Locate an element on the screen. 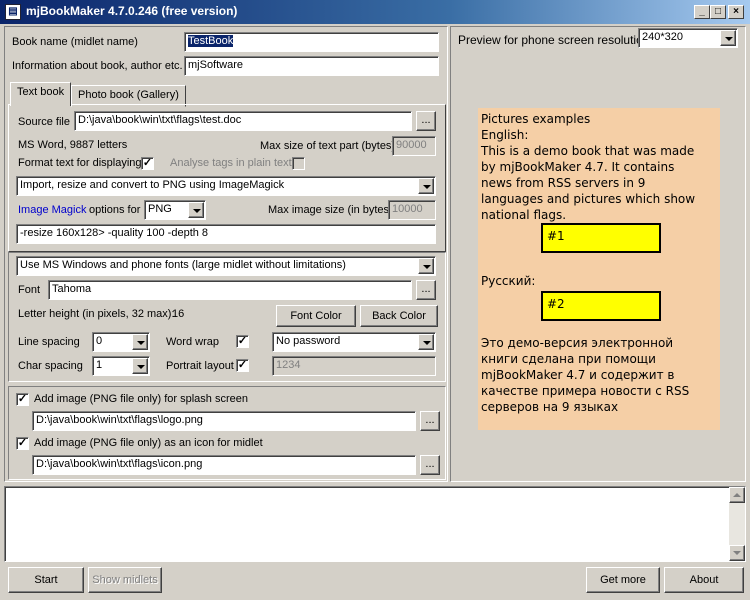 Image resolution: width=750 pixels, height=600 pixels. flag-image-1: #1 is located at coordinates (601, 238).